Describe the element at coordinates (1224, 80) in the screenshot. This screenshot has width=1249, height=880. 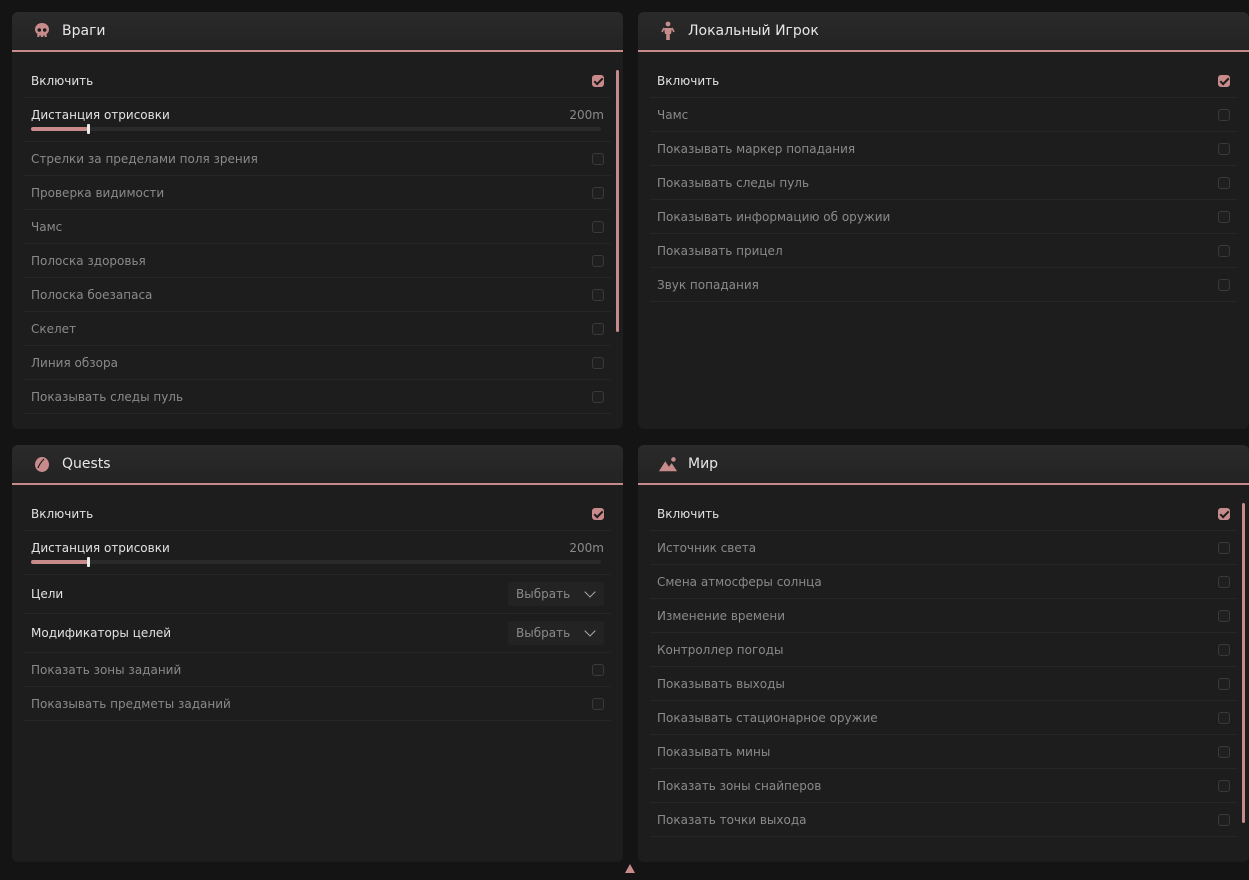
I see `local-player-enable-checkbox` at that location.